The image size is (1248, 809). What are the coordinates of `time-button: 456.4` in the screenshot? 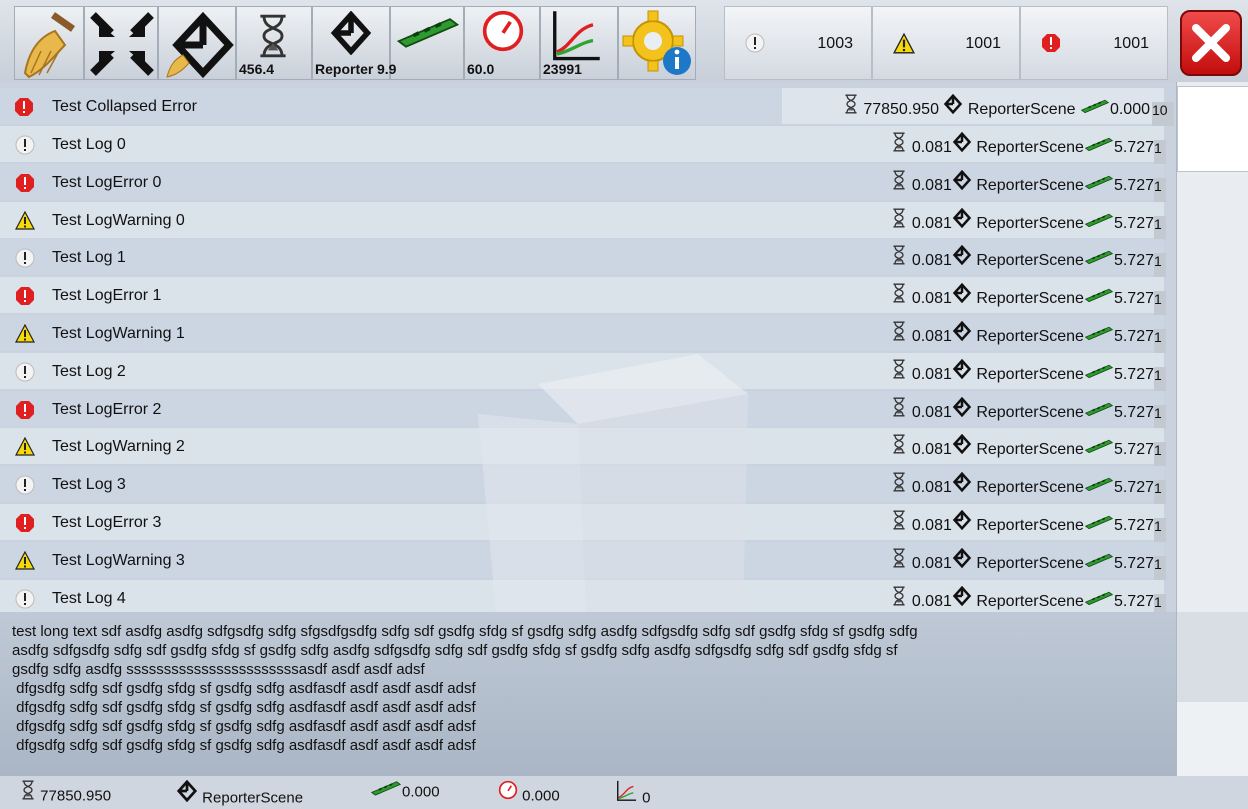 It's located at (274, 43).